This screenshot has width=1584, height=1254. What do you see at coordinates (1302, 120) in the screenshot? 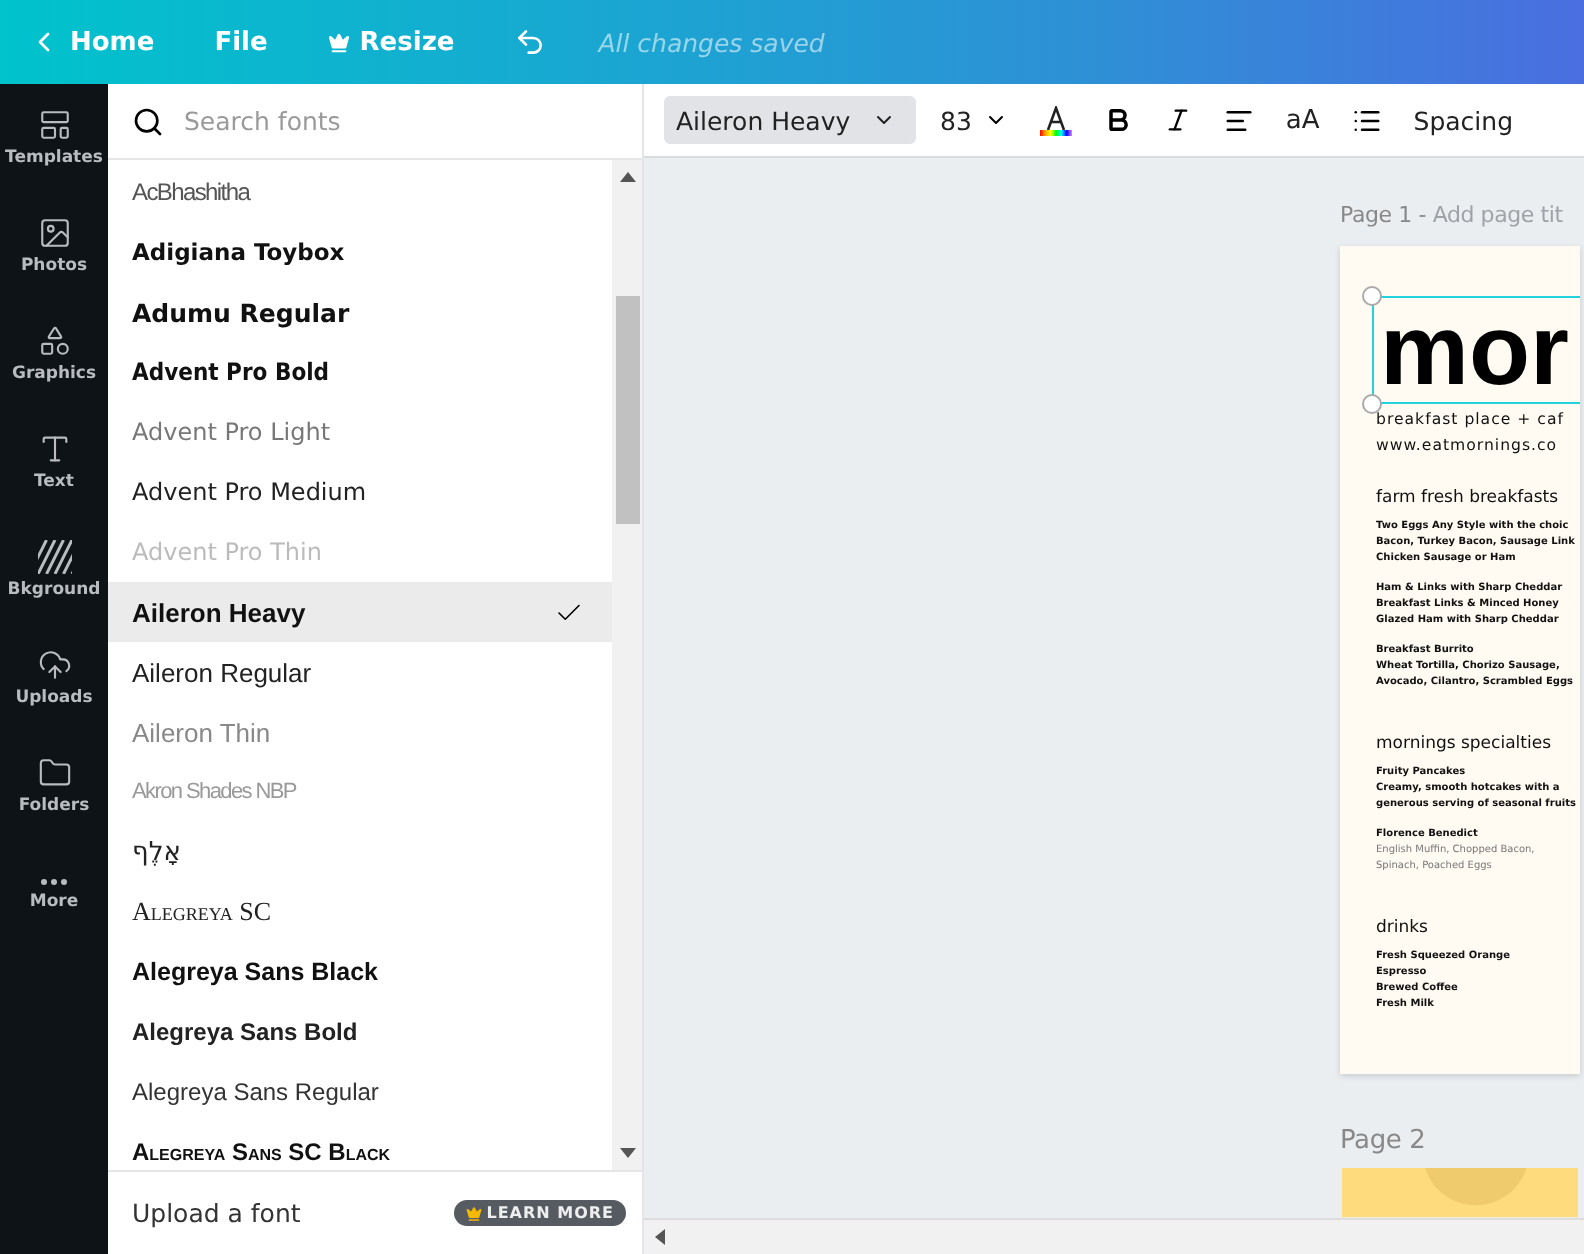
I see `case-button: aA` at bounding box center [1302, 120].